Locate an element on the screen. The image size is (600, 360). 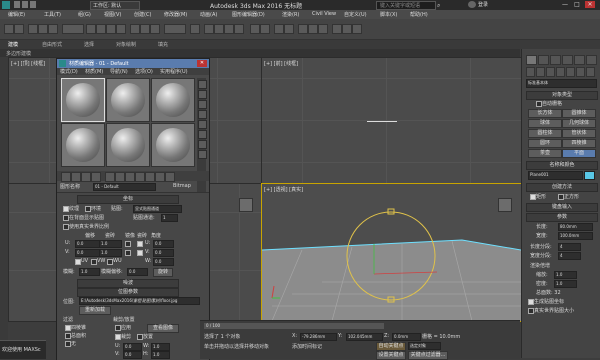
space-warps-icon is located at coordinates (580, 72).